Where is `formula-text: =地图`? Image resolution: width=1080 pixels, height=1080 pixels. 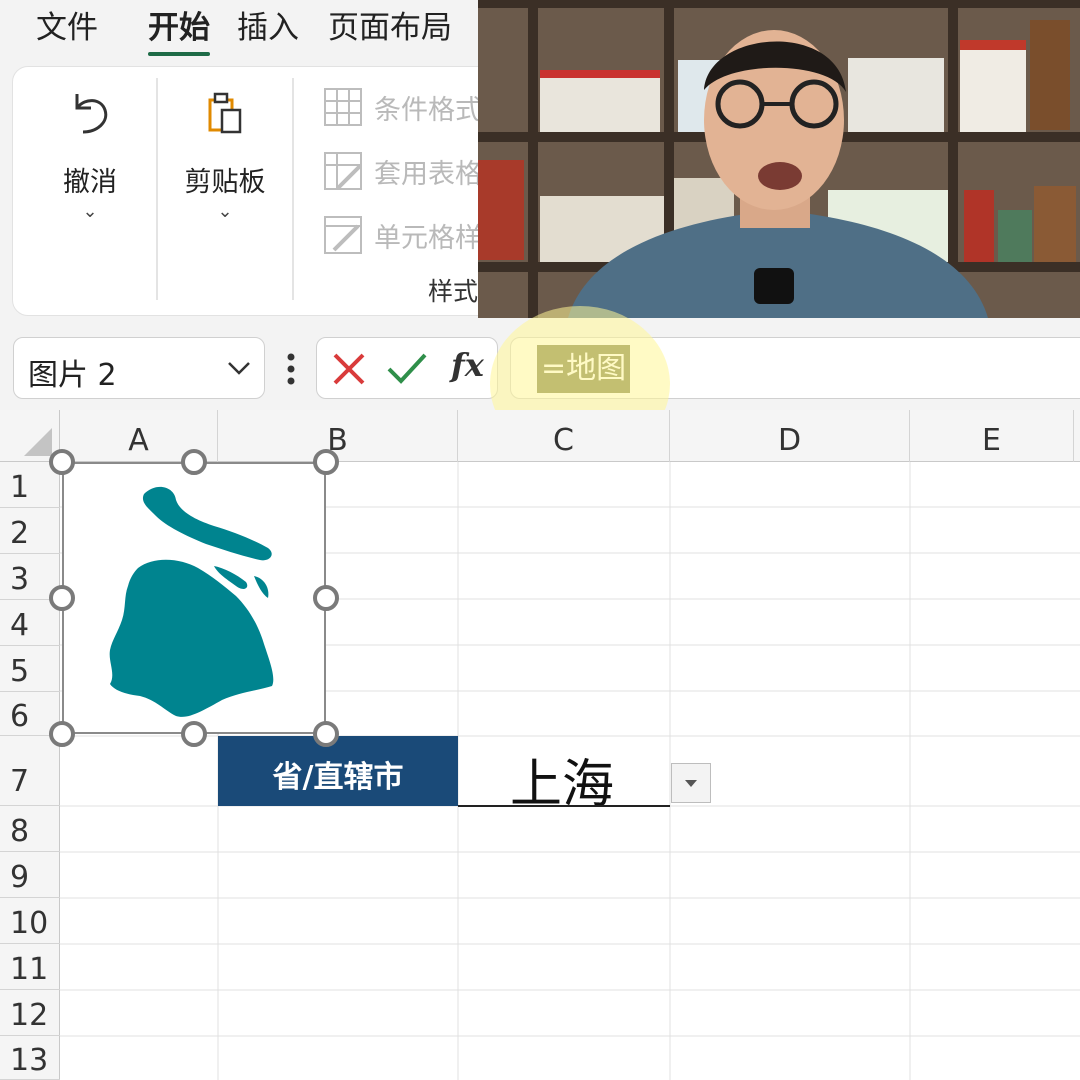 formula-text: =地图 is located at coordinates (584, 369).